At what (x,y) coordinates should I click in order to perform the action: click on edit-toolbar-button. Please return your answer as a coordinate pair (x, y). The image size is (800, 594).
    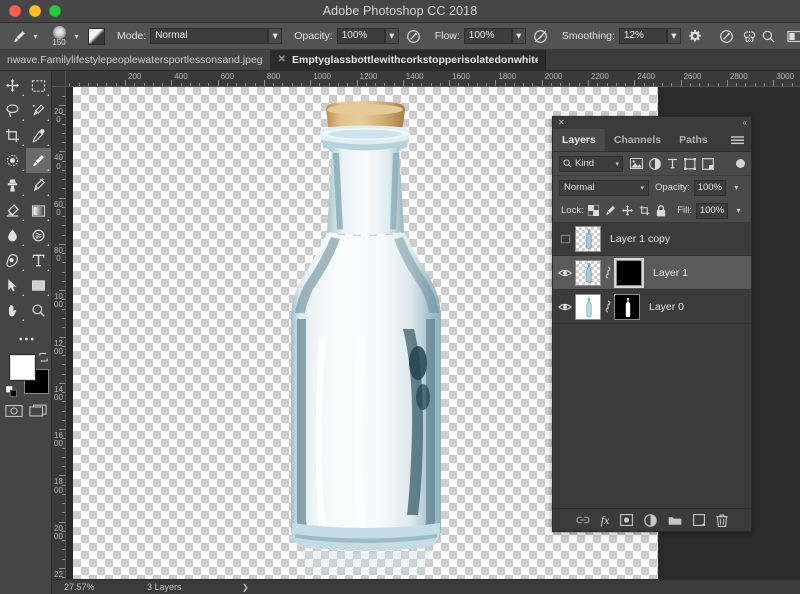
    Looking at the image, I should click on (26, 339).